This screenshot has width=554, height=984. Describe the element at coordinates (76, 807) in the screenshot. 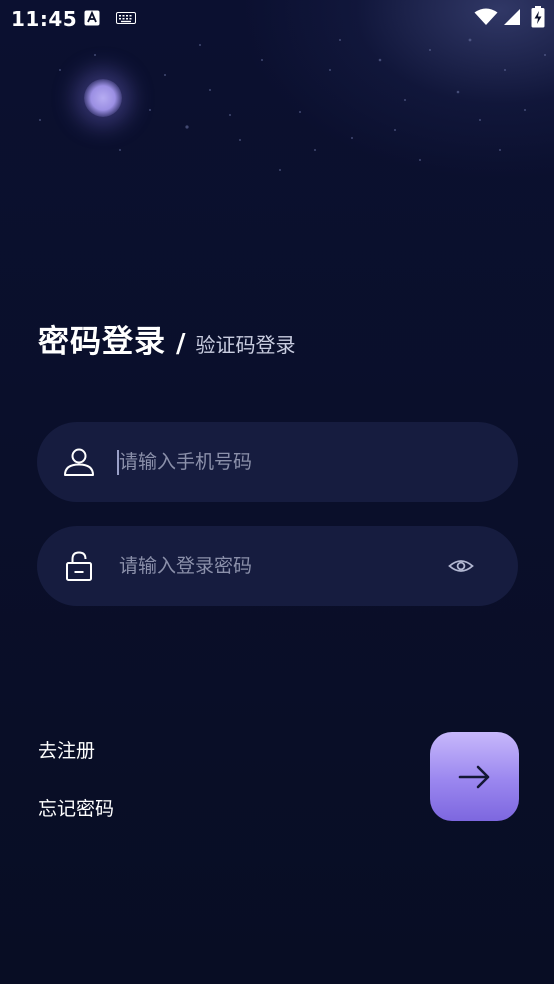

I see `forgot-password-link: 忘记密码` at that location.